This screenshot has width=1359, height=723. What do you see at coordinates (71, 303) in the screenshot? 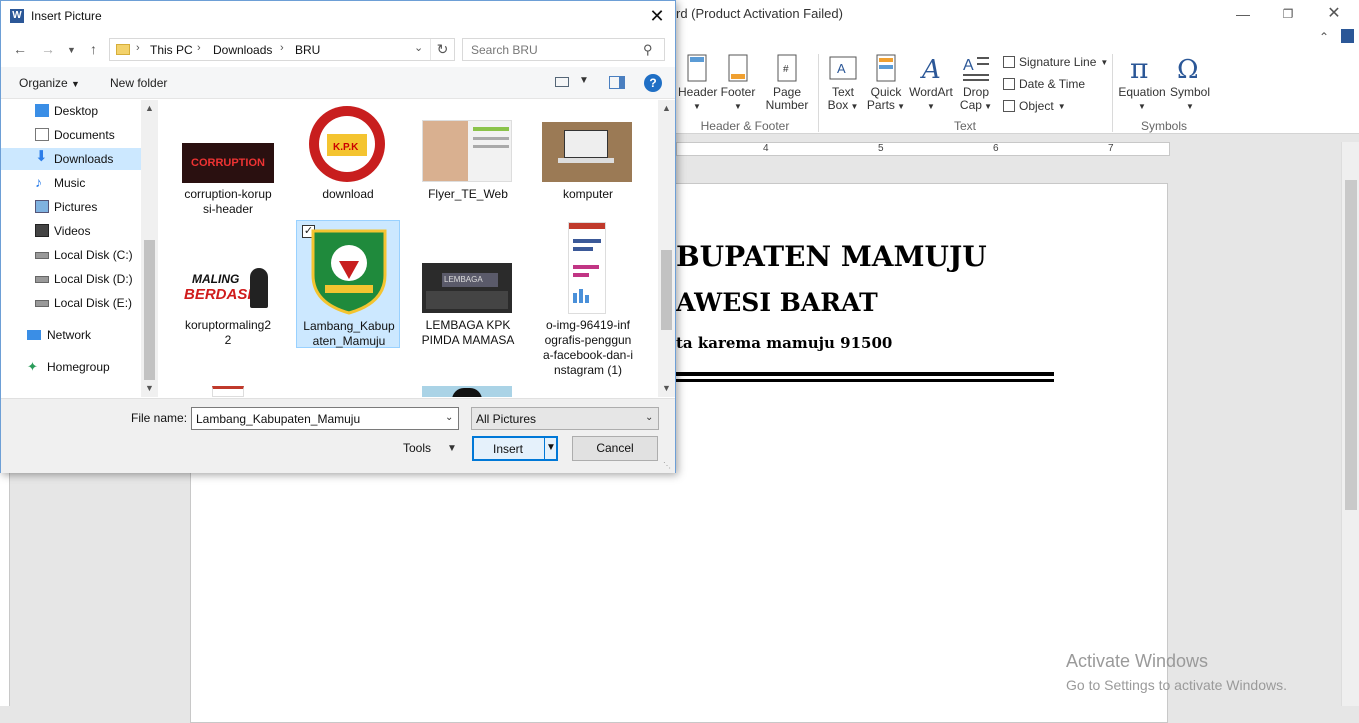
I see `sidebar-item-local-disk-e: Local Disk (E:)` at bounding box center [71, 303].